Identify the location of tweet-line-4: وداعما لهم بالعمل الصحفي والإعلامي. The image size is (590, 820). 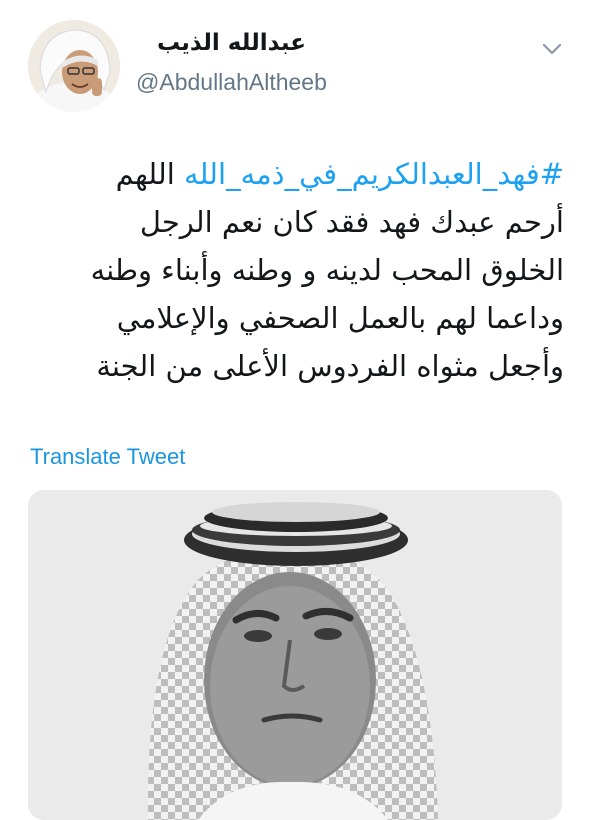
(340, 318).